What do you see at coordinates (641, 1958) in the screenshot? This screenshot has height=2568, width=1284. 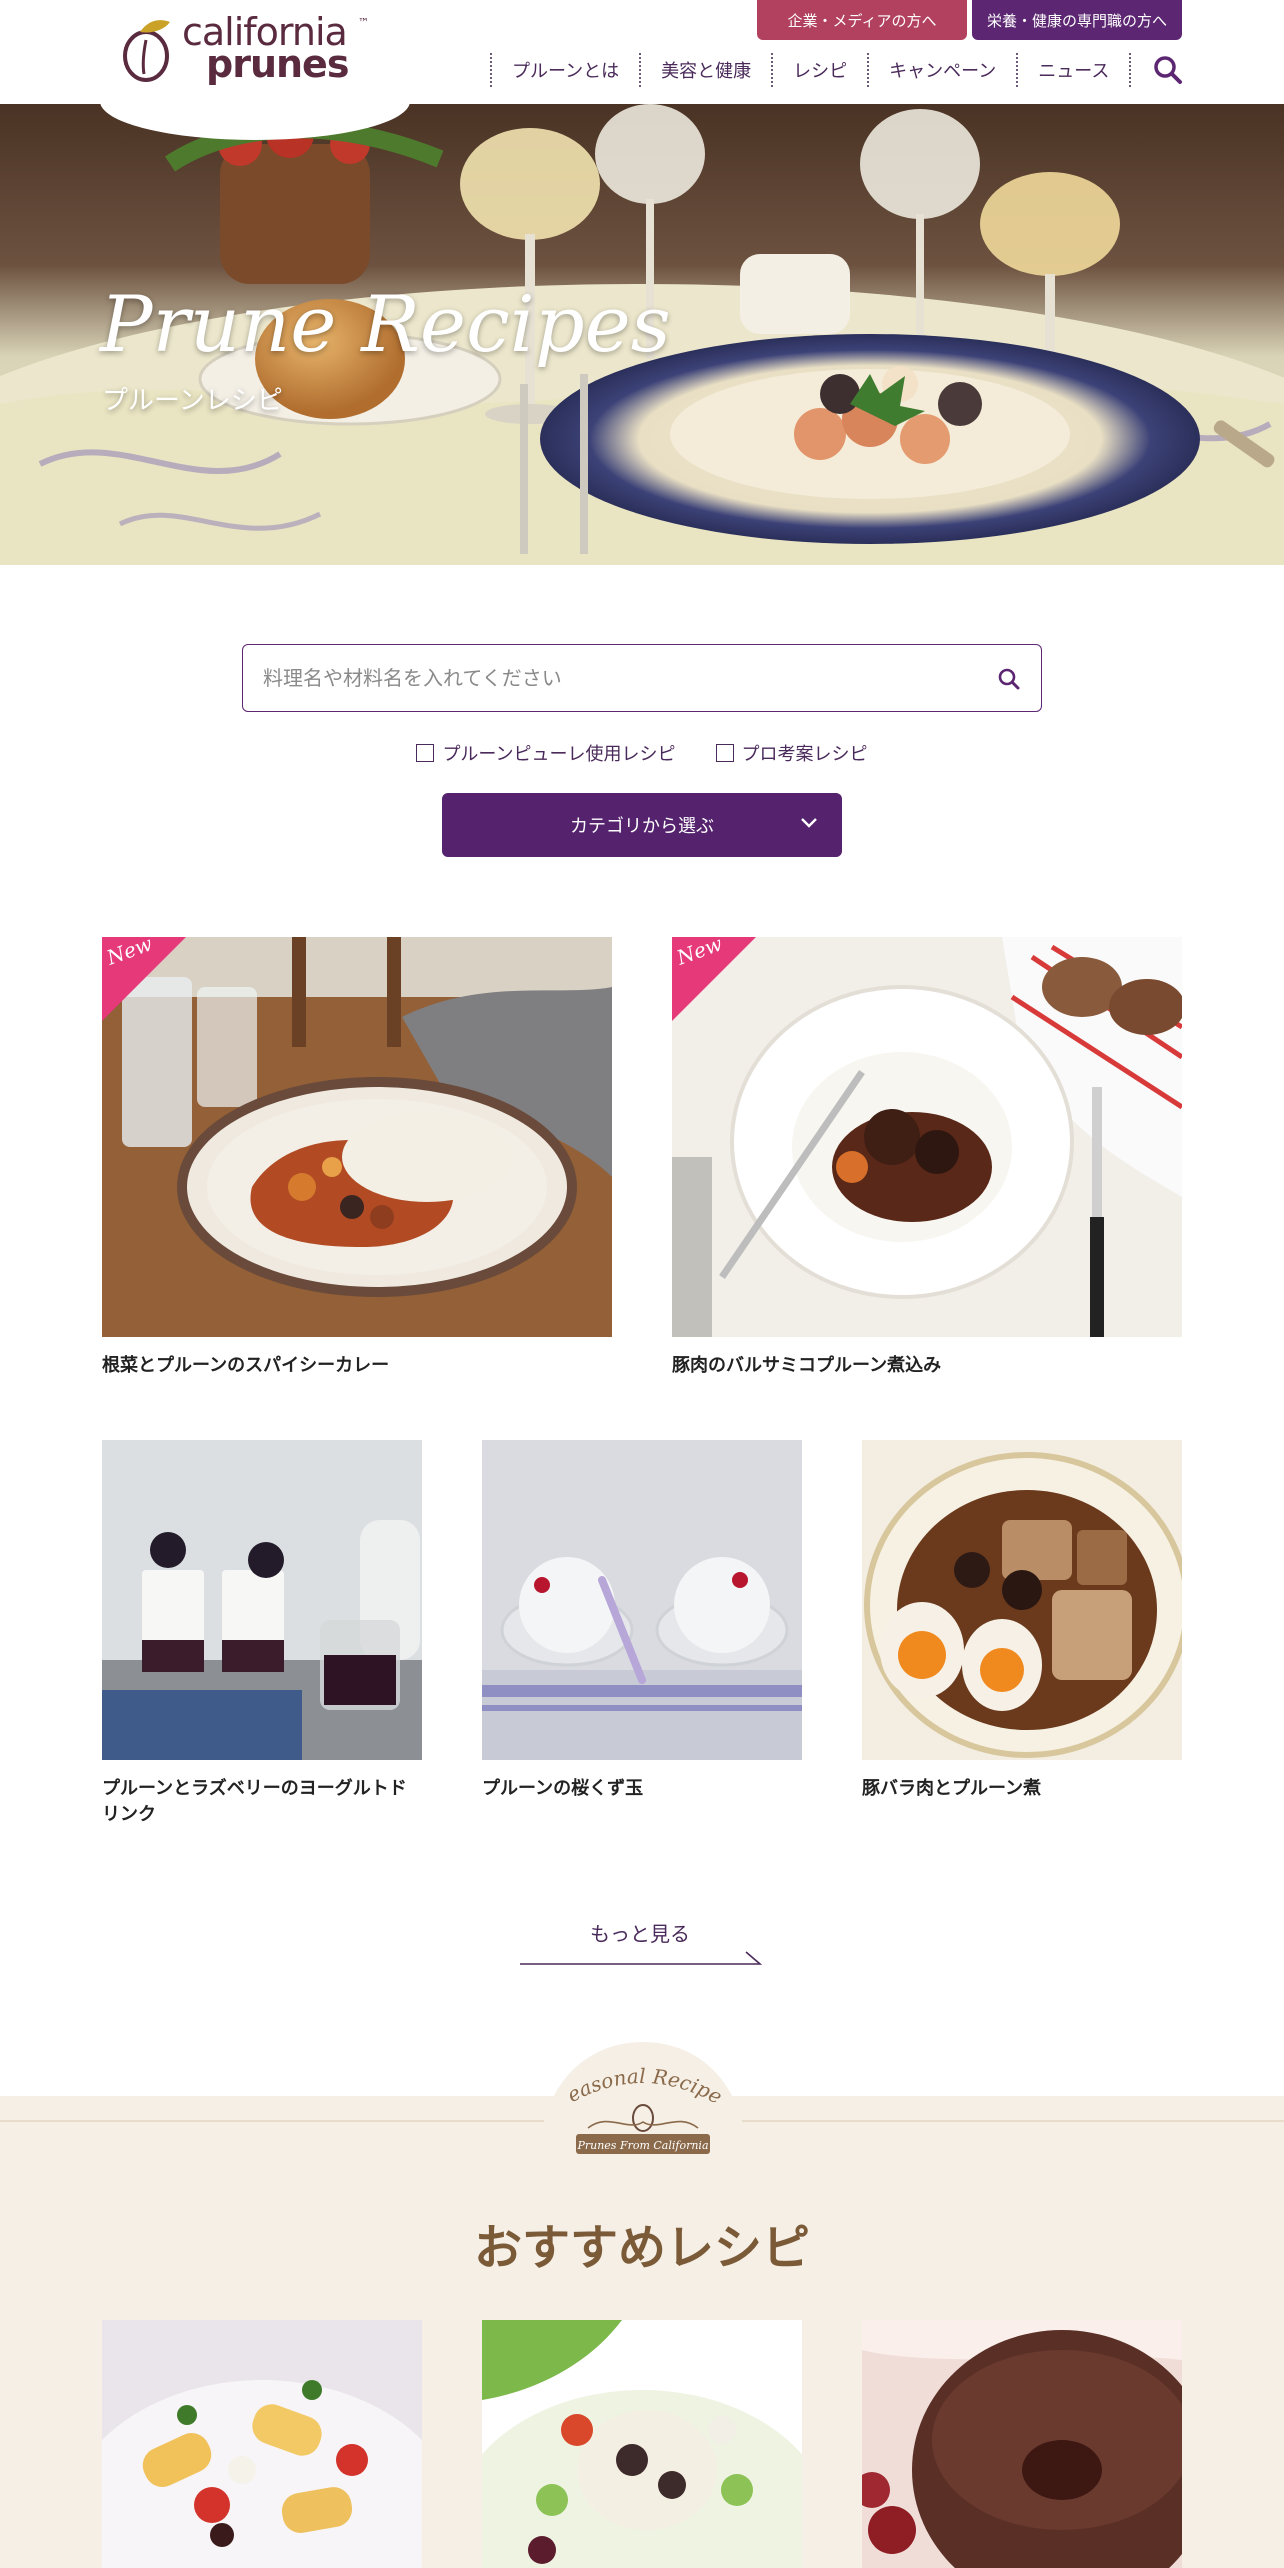 I see `arrow-right-icon` at bounding box center [641, 1958].